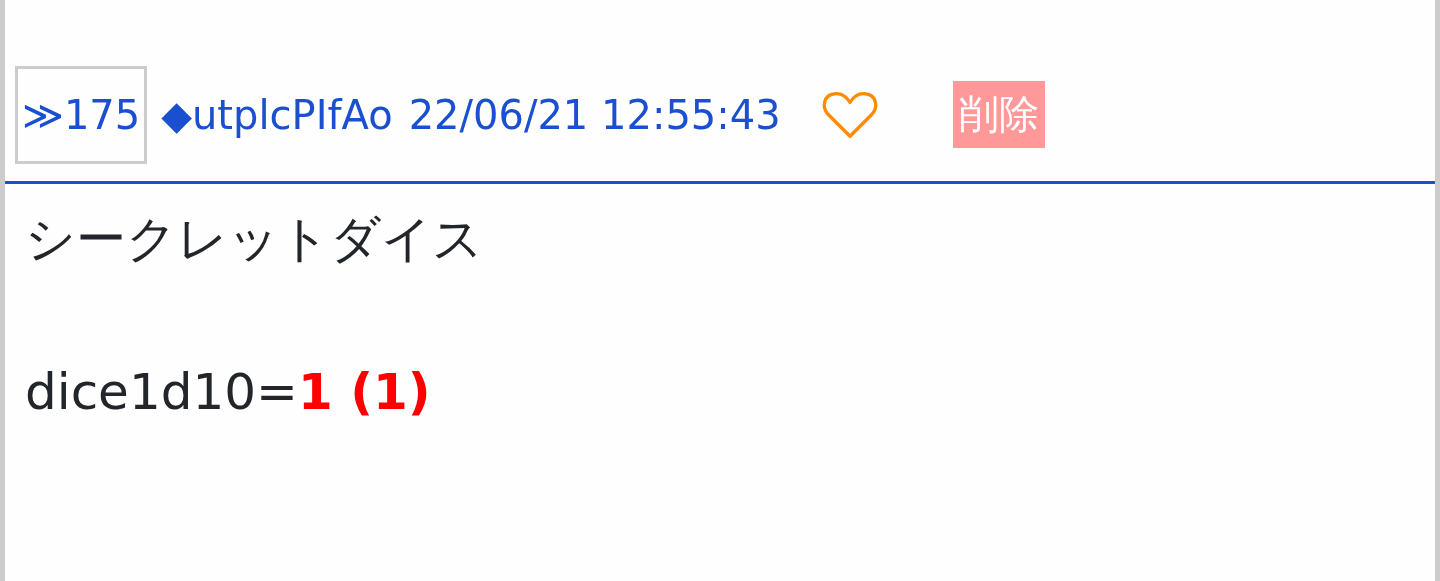 Image resolution: width=1440 pixels, height=581 pixels. What do you see at coordinates (594, 114) in the screenshot?
I see `post-timestamp: 22/06/21 12:55:43` at bounding box center [594, 114].